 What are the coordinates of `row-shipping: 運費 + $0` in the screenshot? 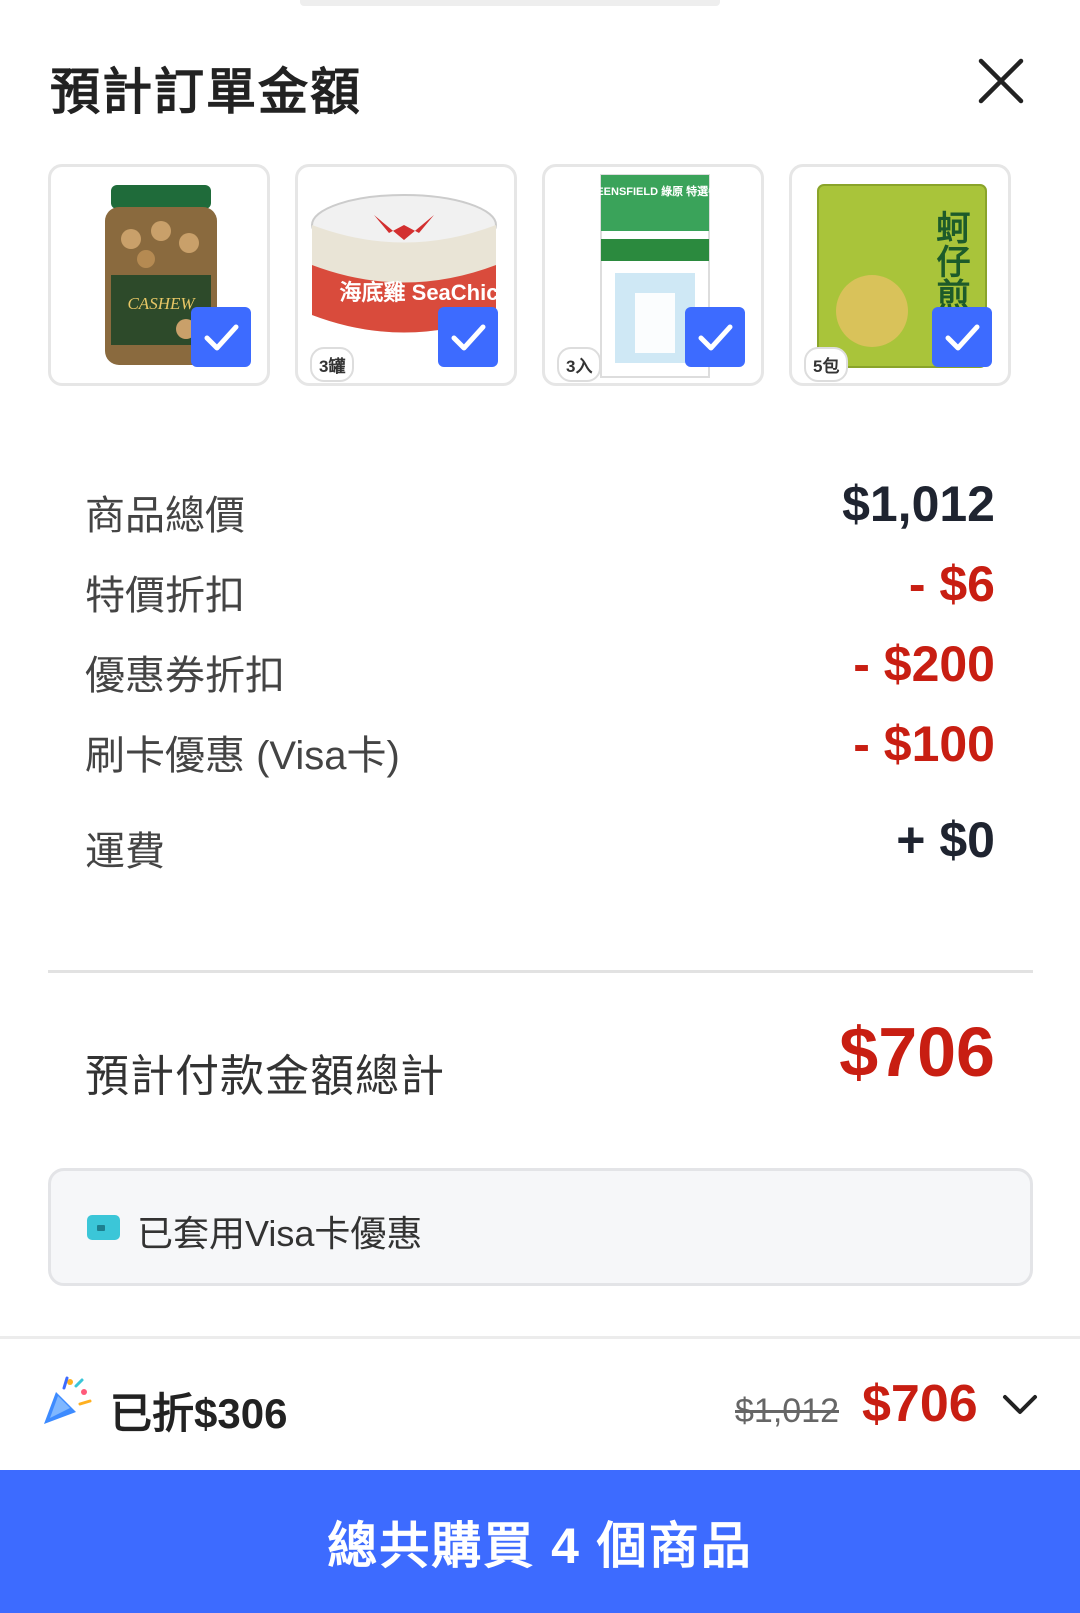 It's located at (540, 842).